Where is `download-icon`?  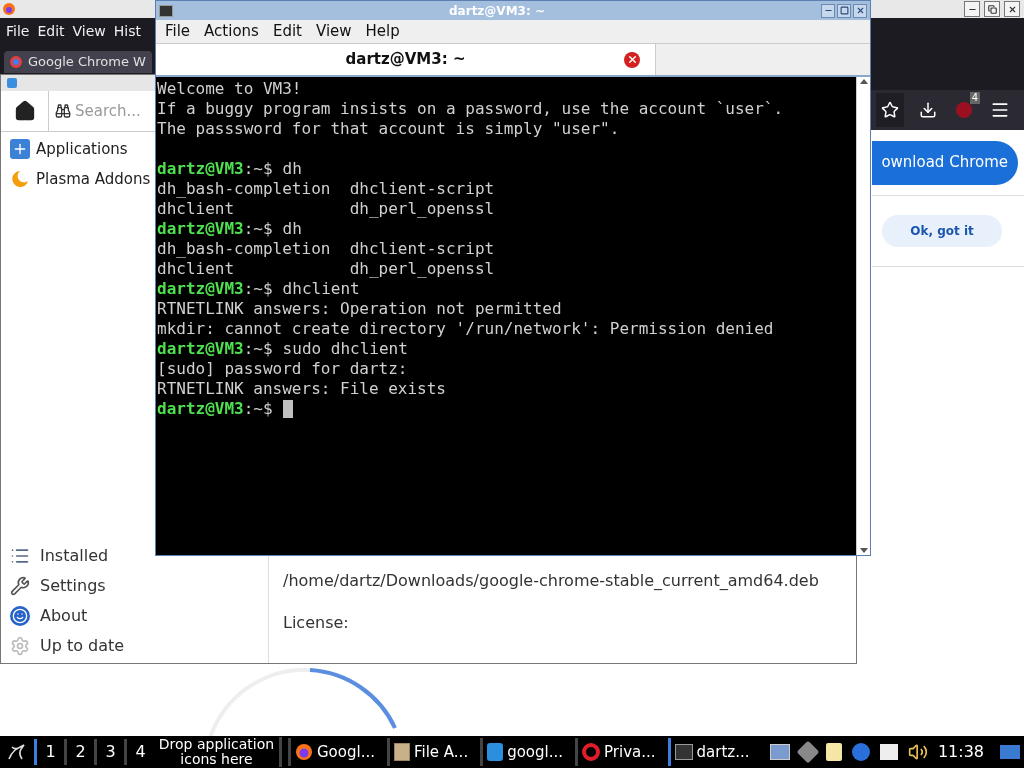
download-icon is located at coordinates (928, 110).